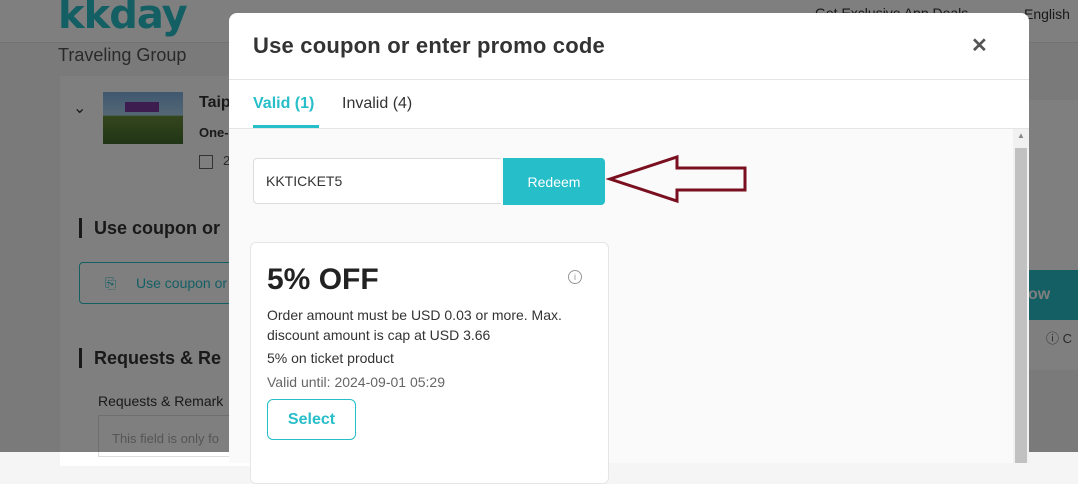  What do you see at coordinates (429, 45) in the screenshot?
I see `modal-title: Use coupon or enter promo code` at bounding box center [429, 45].